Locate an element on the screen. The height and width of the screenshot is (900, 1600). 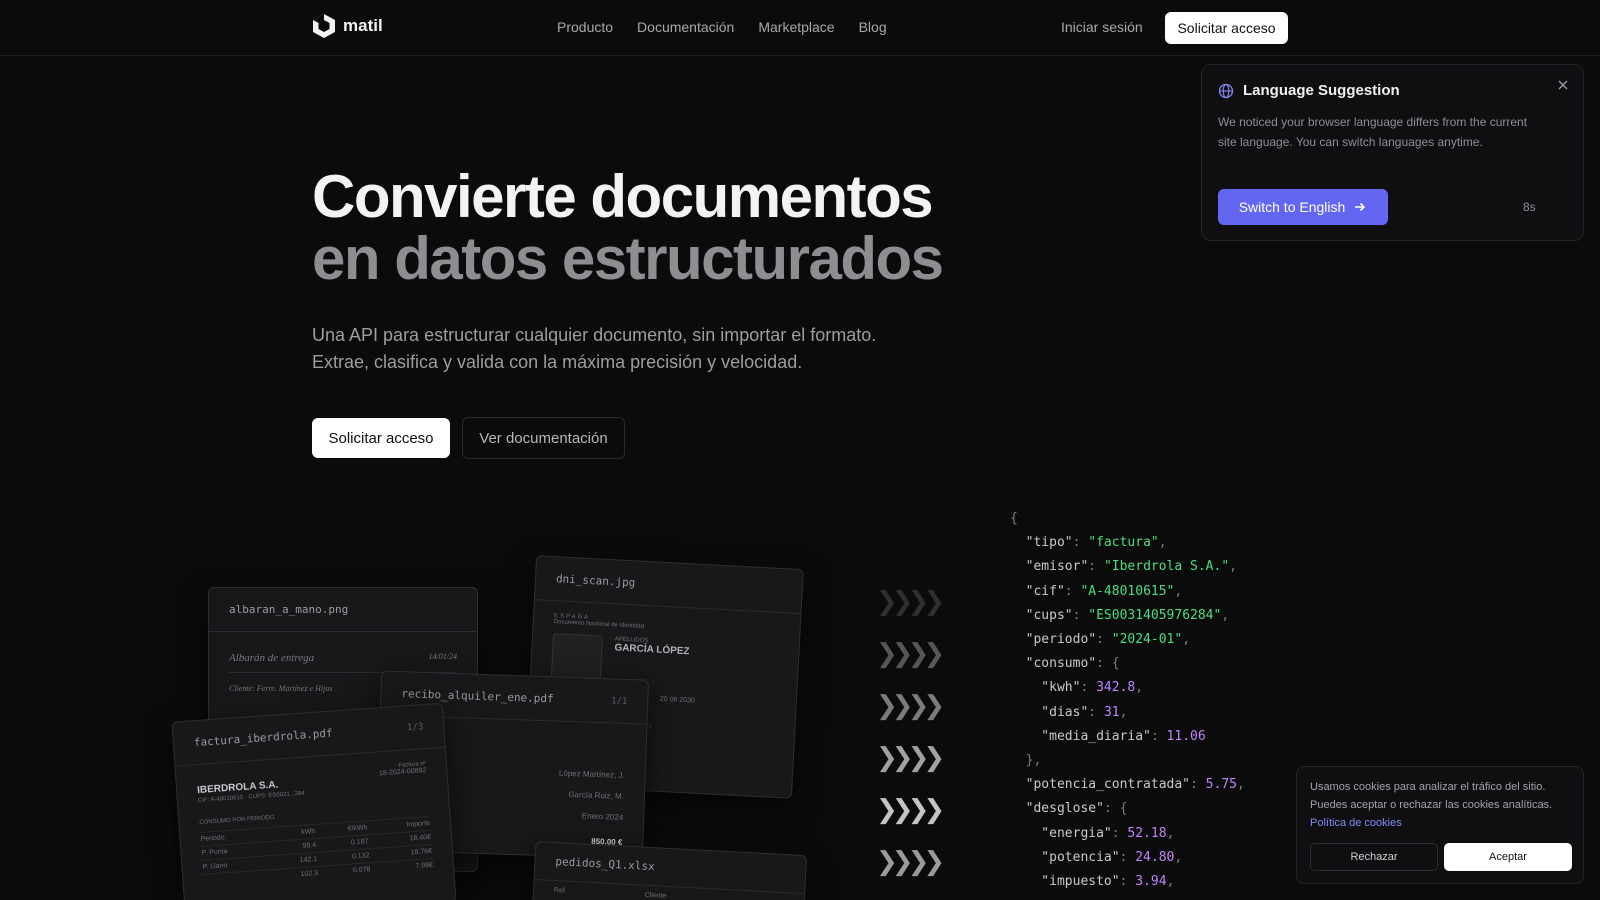
cookie-accept-button: Aceptar is located at coordinates (1508, 857).